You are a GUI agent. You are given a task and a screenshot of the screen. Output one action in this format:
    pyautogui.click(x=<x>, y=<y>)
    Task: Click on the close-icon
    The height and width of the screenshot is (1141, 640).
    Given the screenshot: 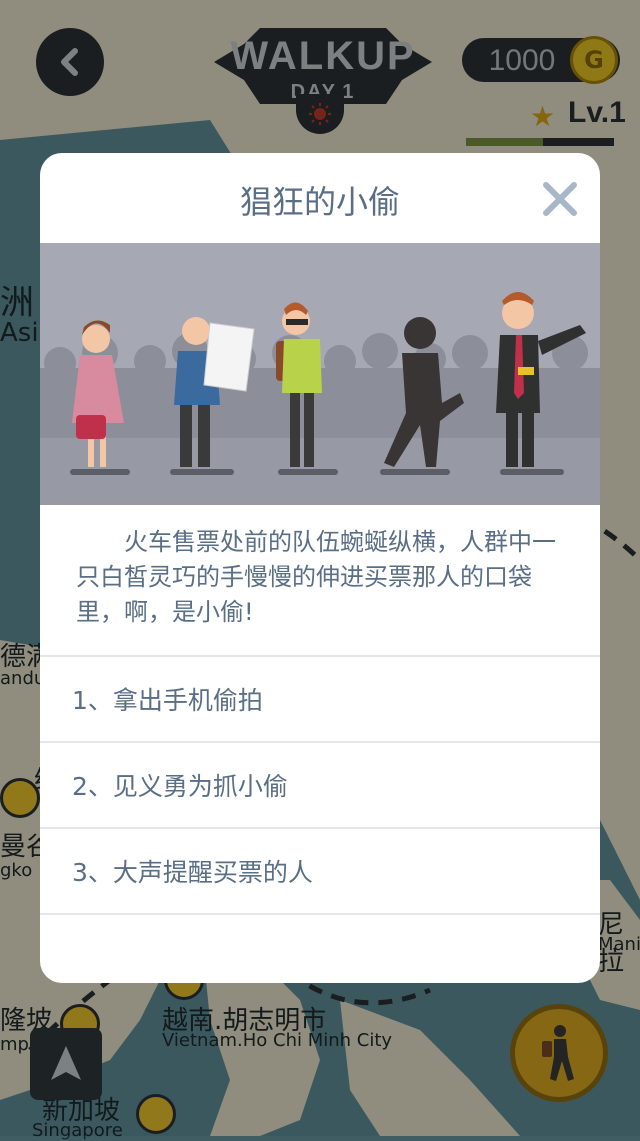 What is the action you would take?
    pyautogui.click(x=560, y=199)
    